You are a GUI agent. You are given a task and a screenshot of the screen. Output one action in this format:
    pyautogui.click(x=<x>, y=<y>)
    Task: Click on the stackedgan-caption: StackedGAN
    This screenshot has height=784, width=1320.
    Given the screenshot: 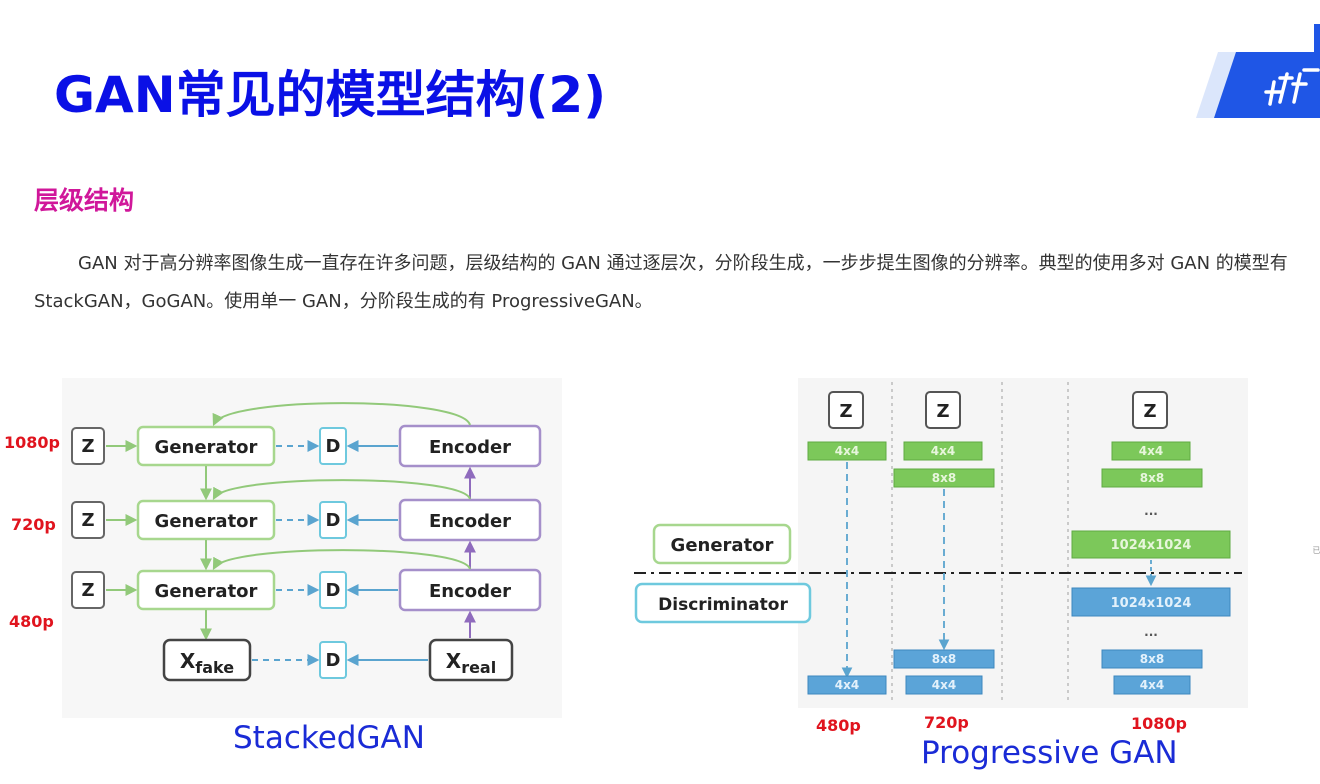 What is the action you would take?
    pyautogui.click(x=329, y=738)
    